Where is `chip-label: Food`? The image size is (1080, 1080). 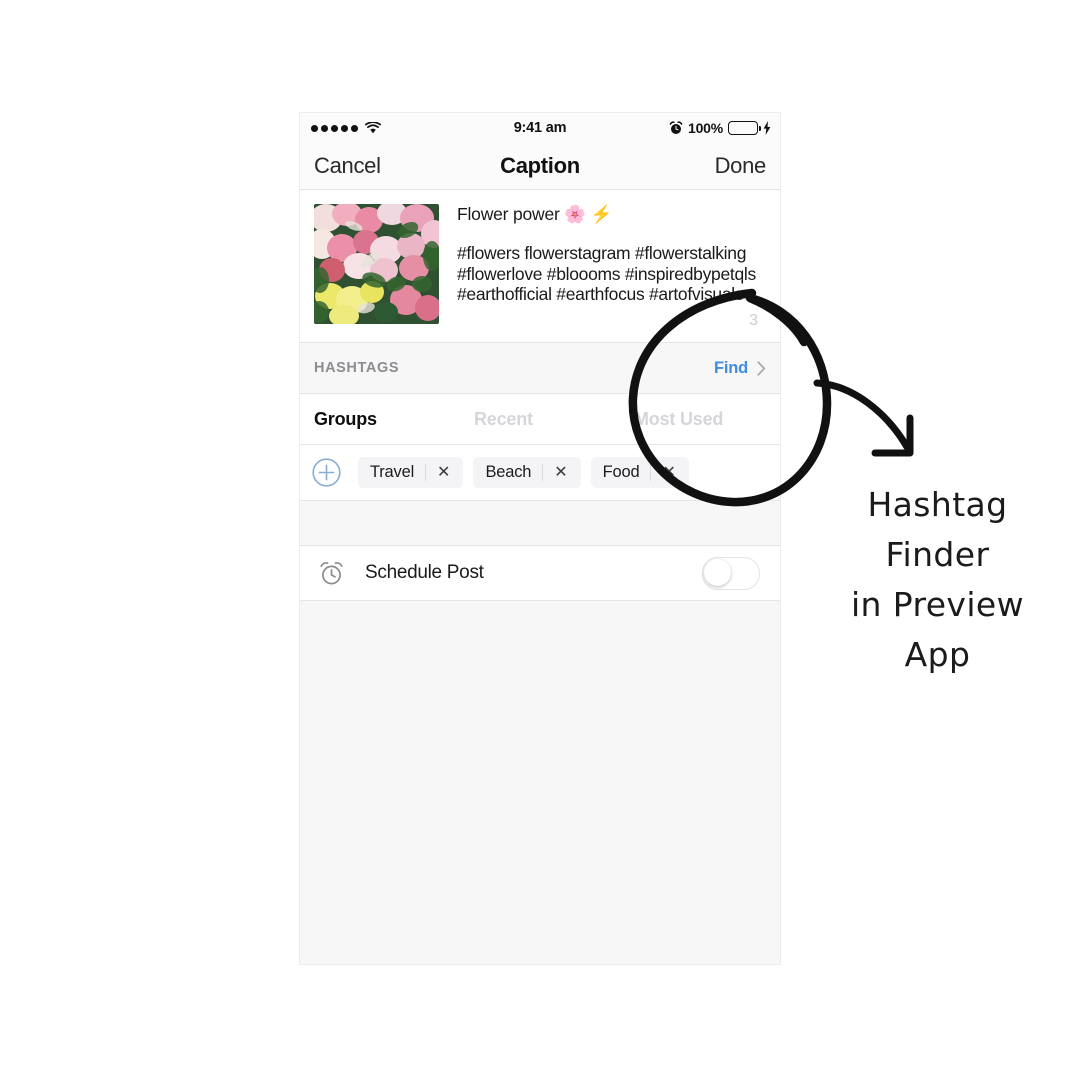 chip-label: Food is located at coordinates (621, 472).